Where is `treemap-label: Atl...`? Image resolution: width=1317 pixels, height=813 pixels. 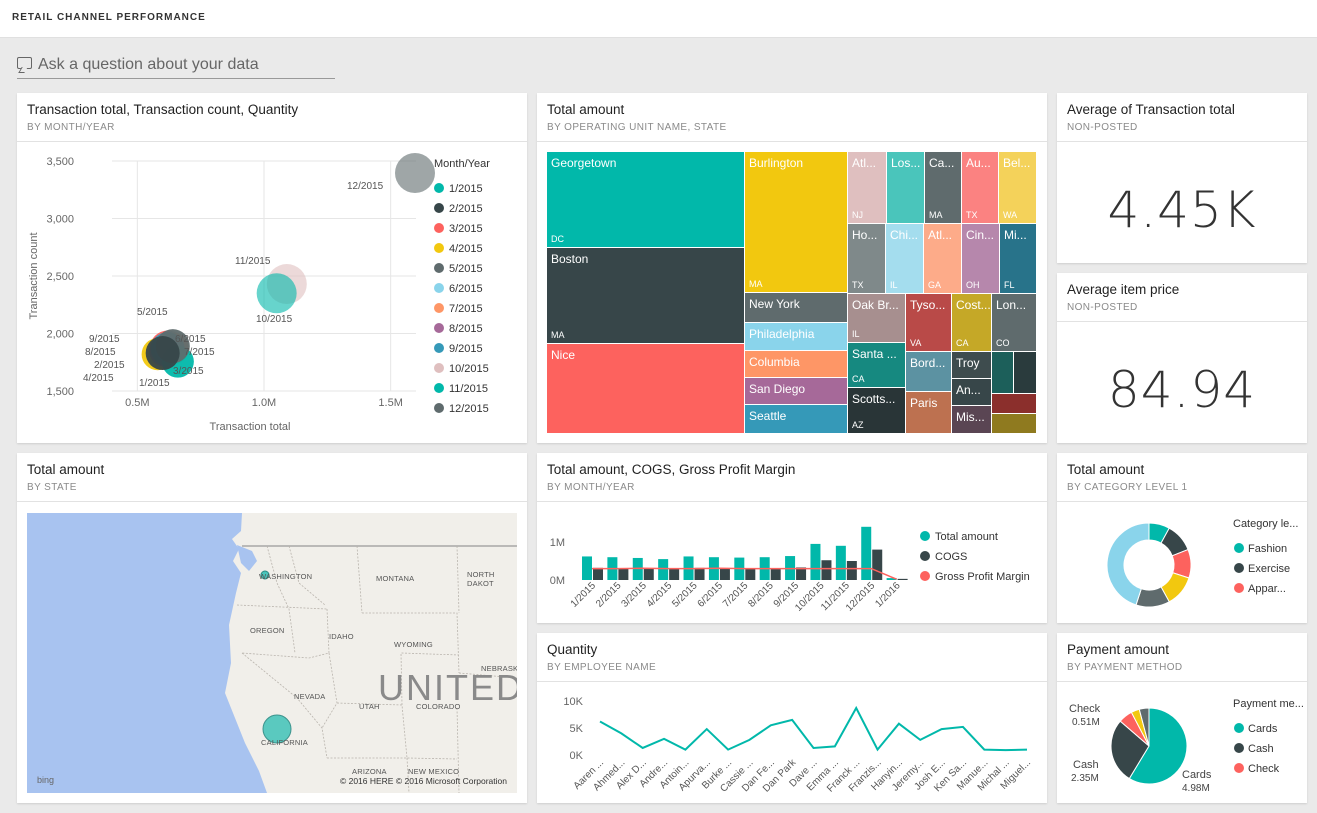 treemap-label: Atl... is located at coordinates (940, 235).